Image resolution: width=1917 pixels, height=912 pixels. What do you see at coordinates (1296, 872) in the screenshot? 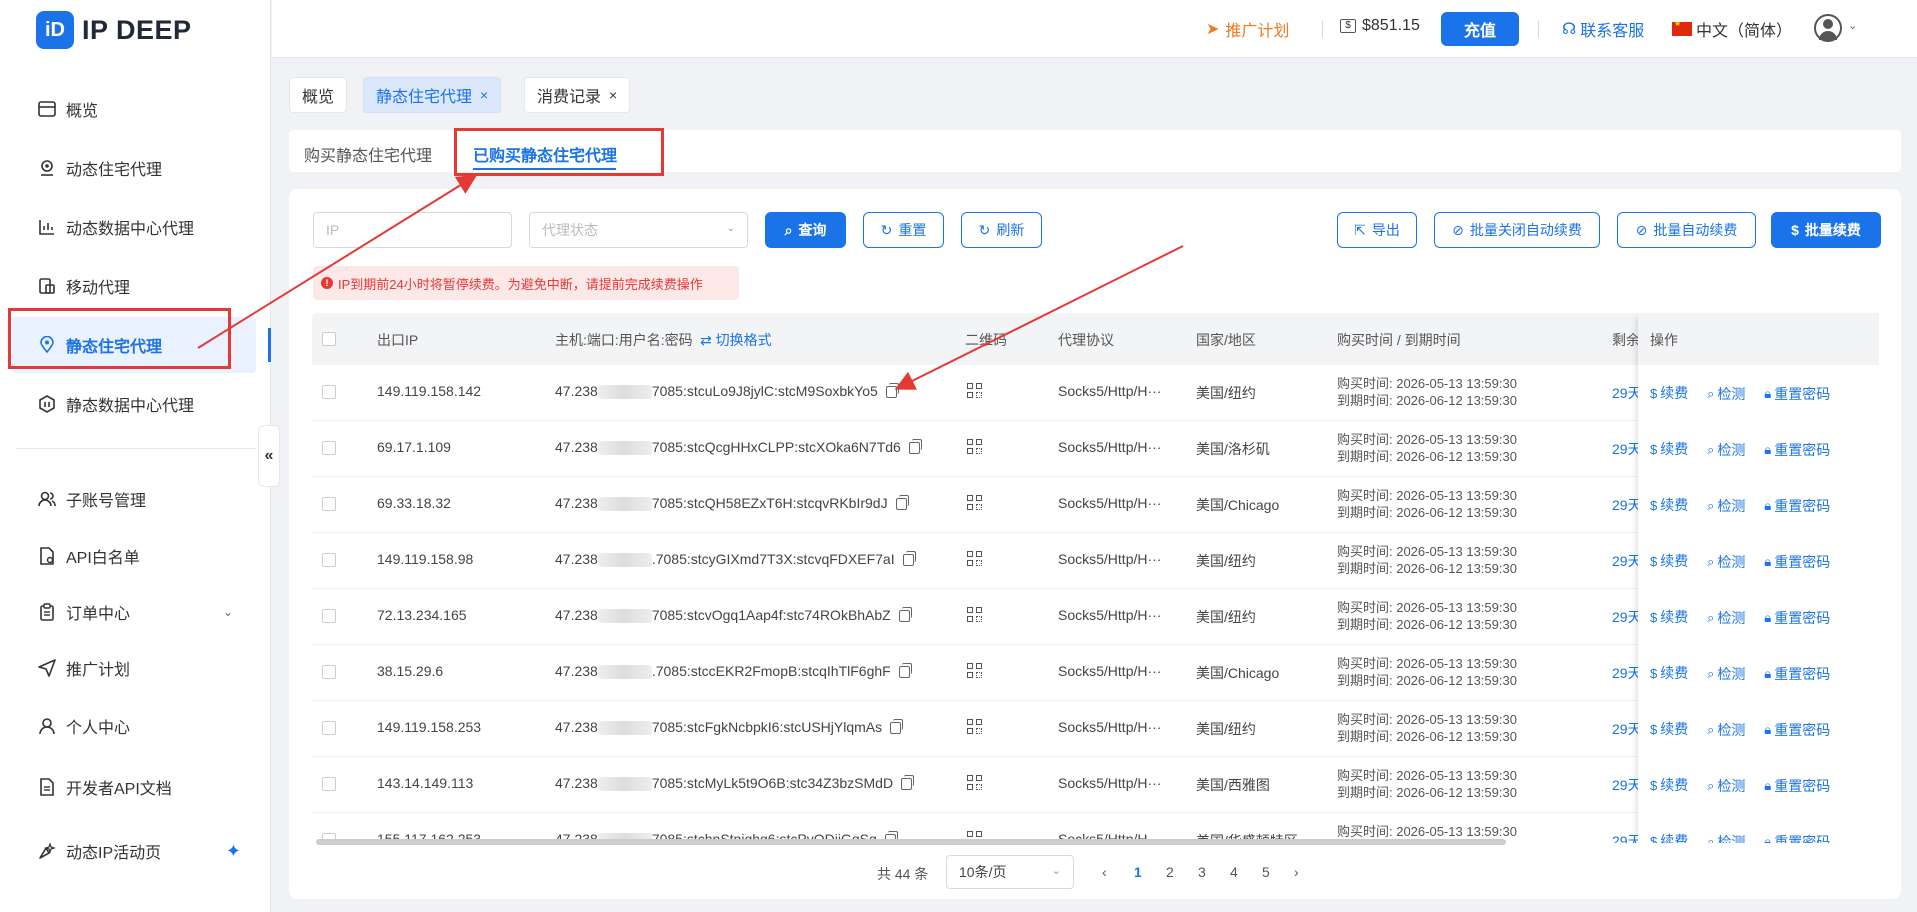
I see `next-page-button: ›` at bounding box center [1296, 872].